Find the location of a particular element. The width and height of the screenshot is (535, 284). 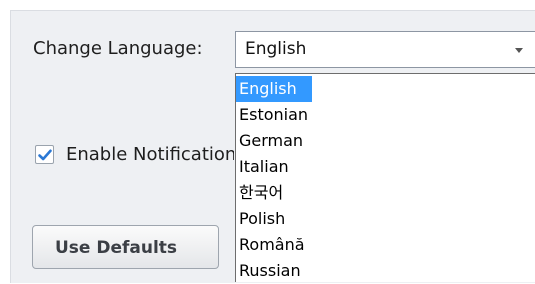

chevron-down-icon is located at coordinates (519, 50).